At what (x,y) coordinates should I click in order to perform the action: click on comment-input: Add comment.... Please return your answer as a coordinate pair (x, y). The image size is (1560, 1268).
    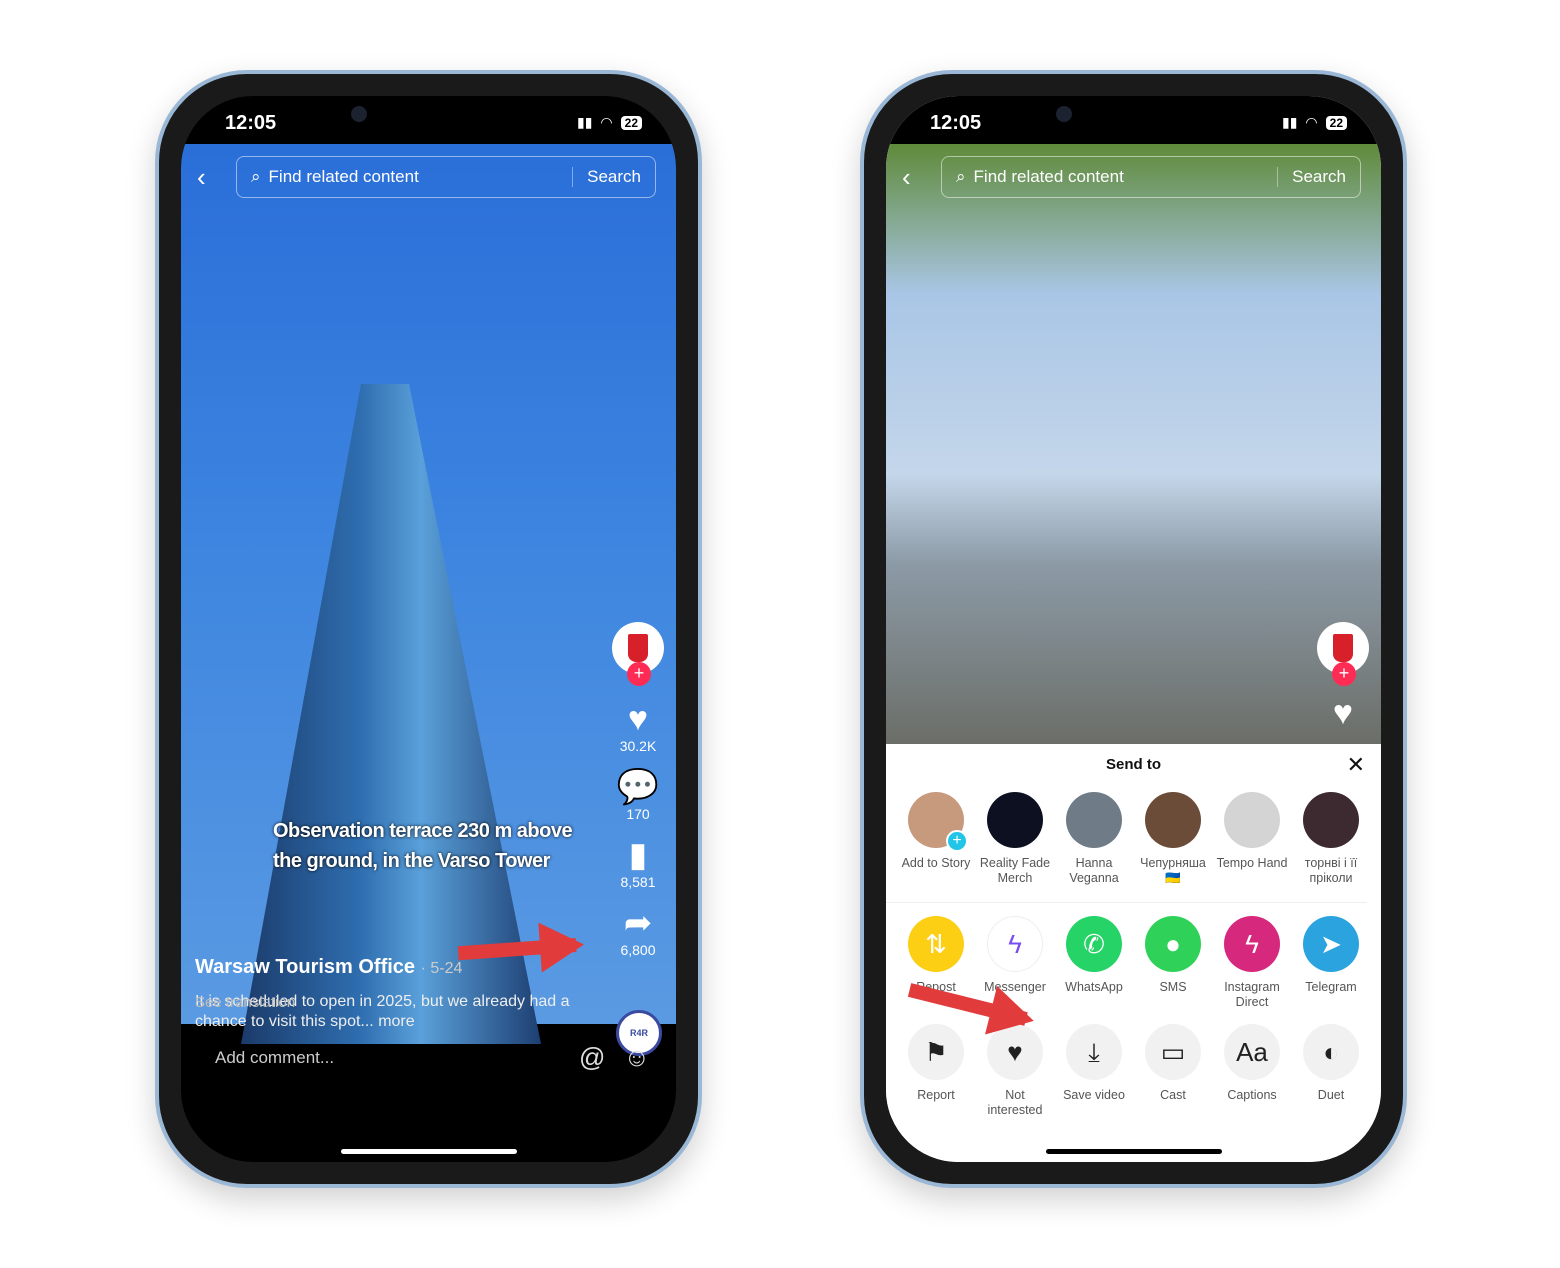
    Looking at the image, I should click on (274, 1058).